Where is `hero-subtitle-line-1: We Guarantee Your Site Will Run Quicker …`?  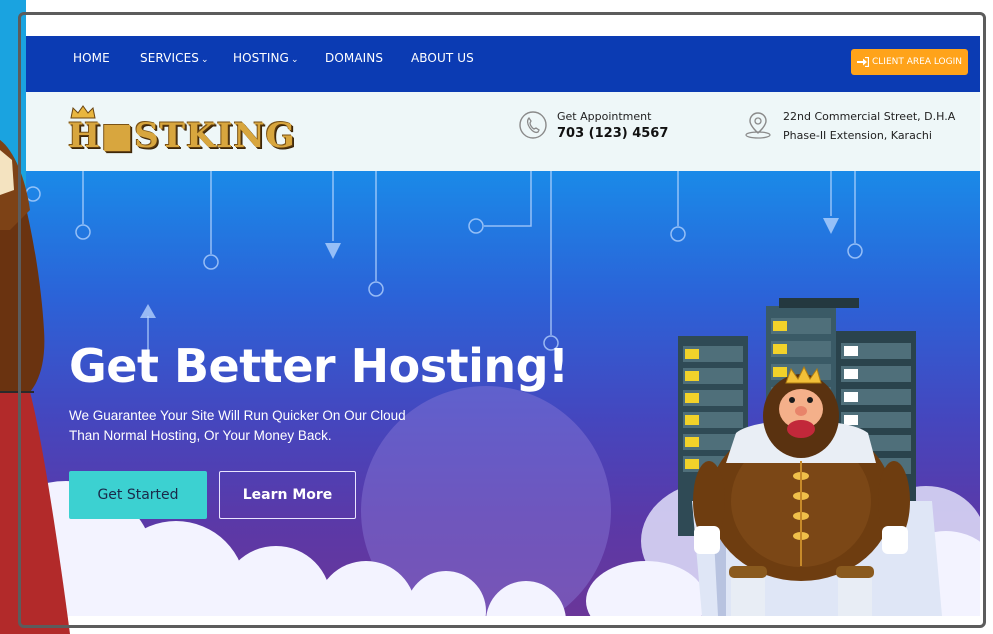
hero-subtitle-line-1: We Guarantee Your Site Will Run Quicker … is located at coordinates (237, 415).